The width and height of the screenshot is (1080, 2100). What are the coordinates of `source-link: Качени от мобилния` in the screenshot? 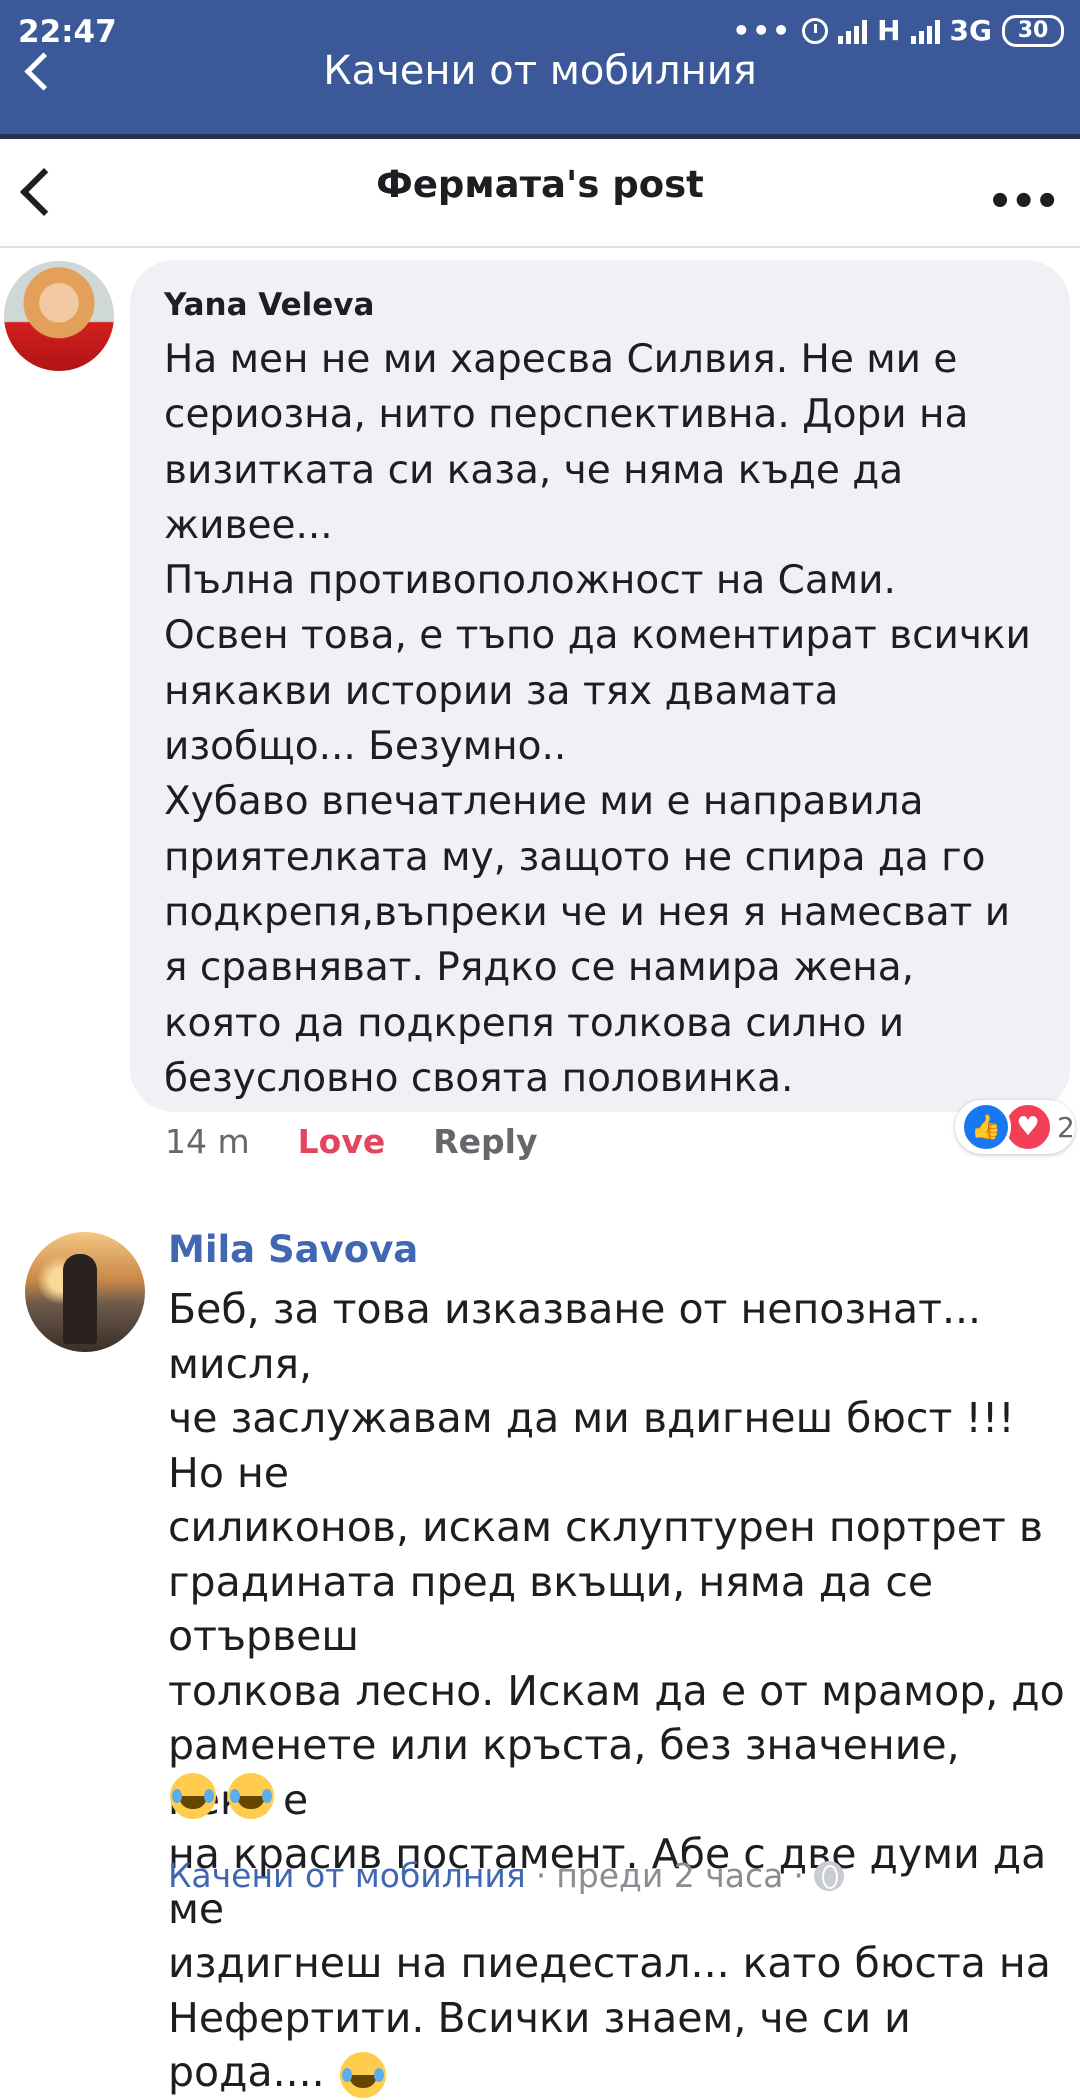 It's located at (347, 1875).